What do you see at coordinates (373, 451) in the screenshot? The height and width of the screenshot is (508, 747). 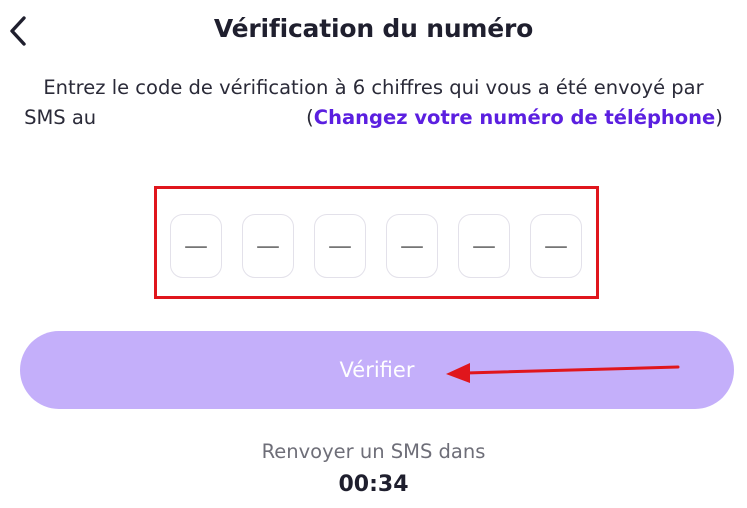 I see `resend-sms-label: Renvoyer un SMS dans` at bounding box center [373, 451].